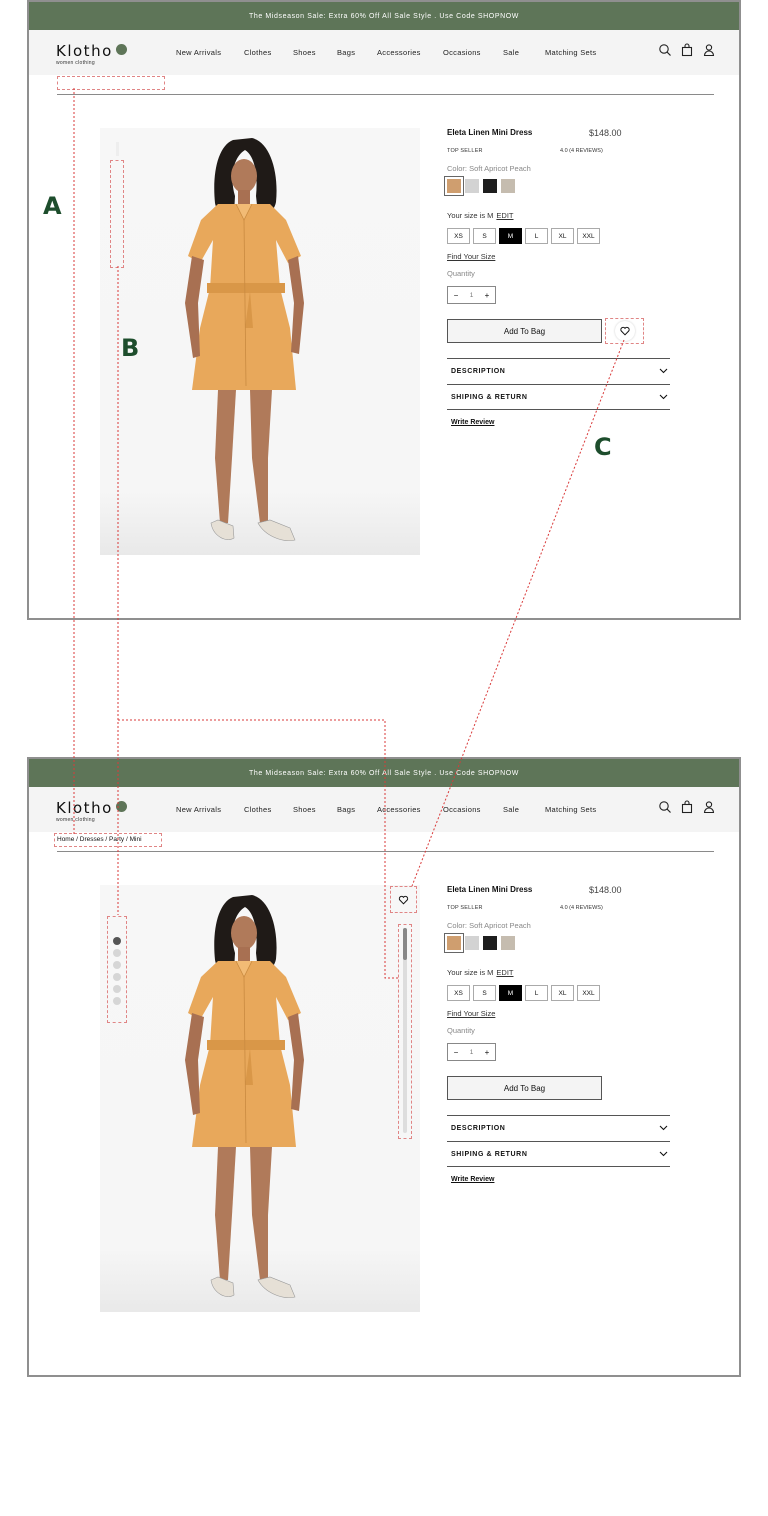 This screenshot has width=768, height=1516. I want to click on callout-a: A, so click(52, 206).